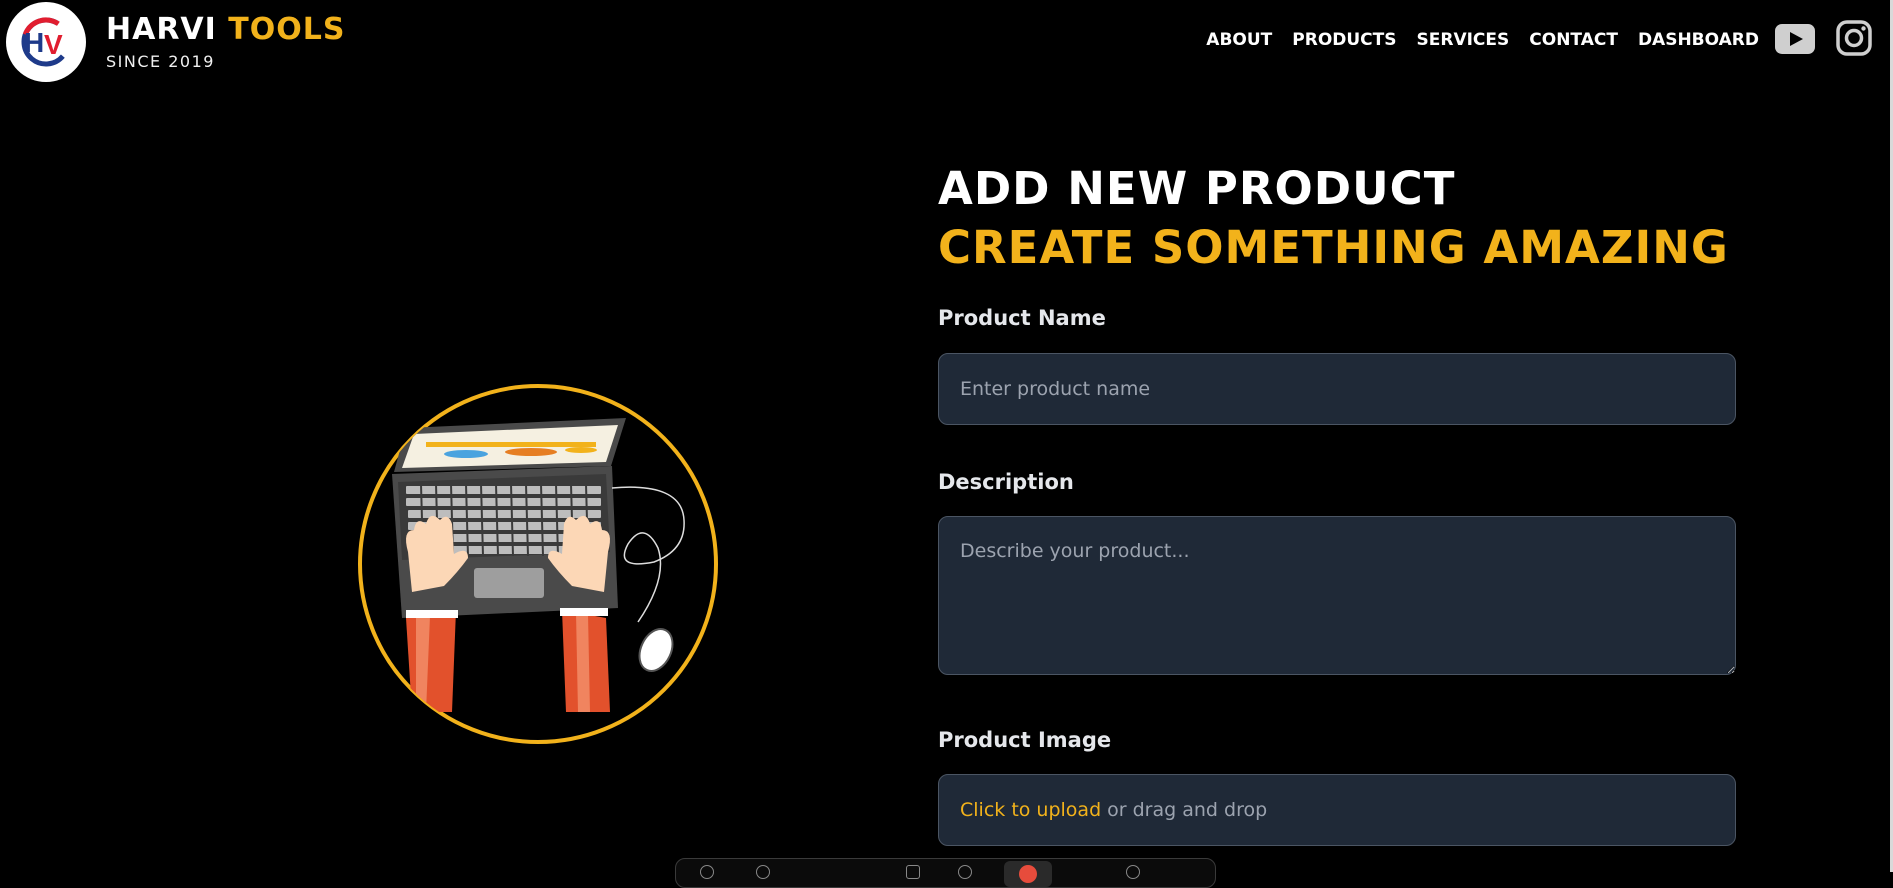 The width and height of the screenshot is (1893, 888). Describe the element at coordinates (1022, 318) in the screenshot. I see `product-name-label: Product Name` at that location.